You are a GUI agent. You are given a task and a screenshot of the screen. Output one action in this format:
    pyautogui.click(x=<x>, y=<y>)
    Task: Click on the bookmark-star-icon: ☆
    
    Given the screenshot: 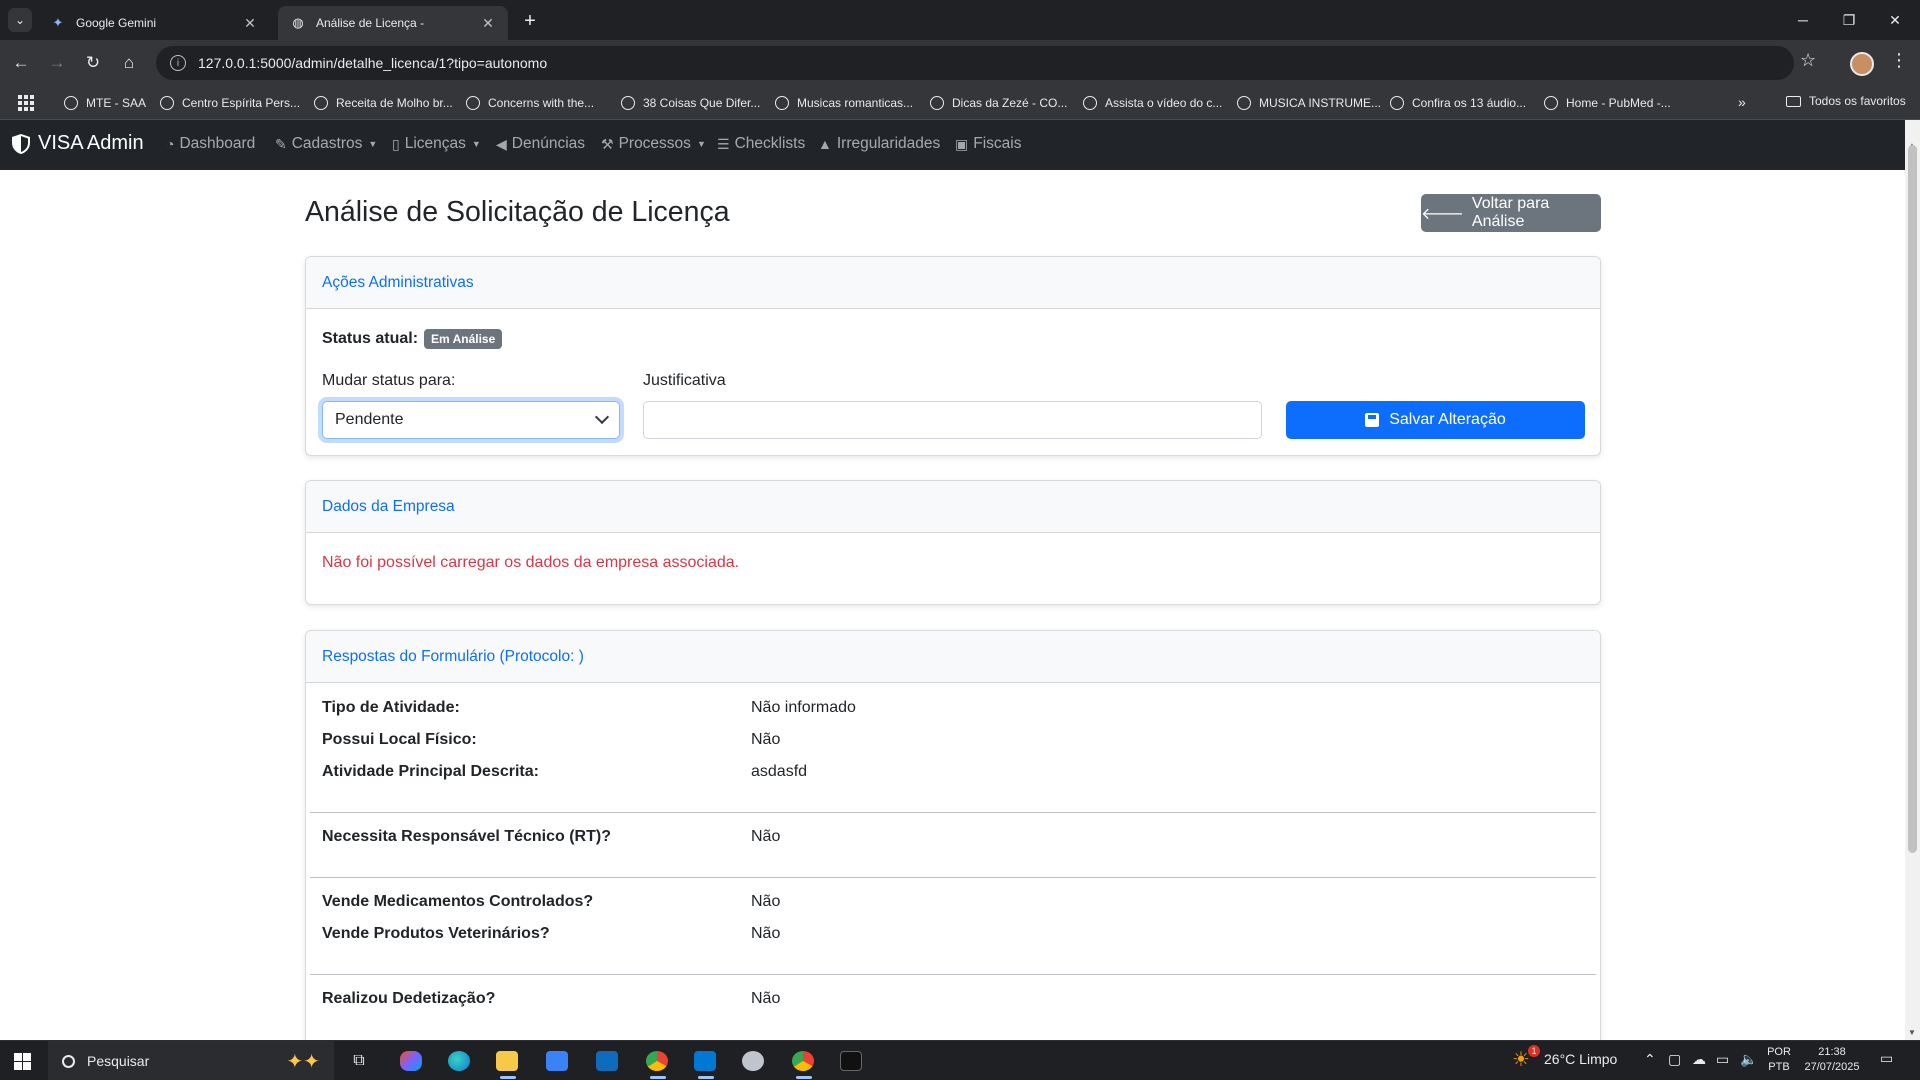 What is the action you would take?
    pyautogui.click(x=1808, y=60)
    